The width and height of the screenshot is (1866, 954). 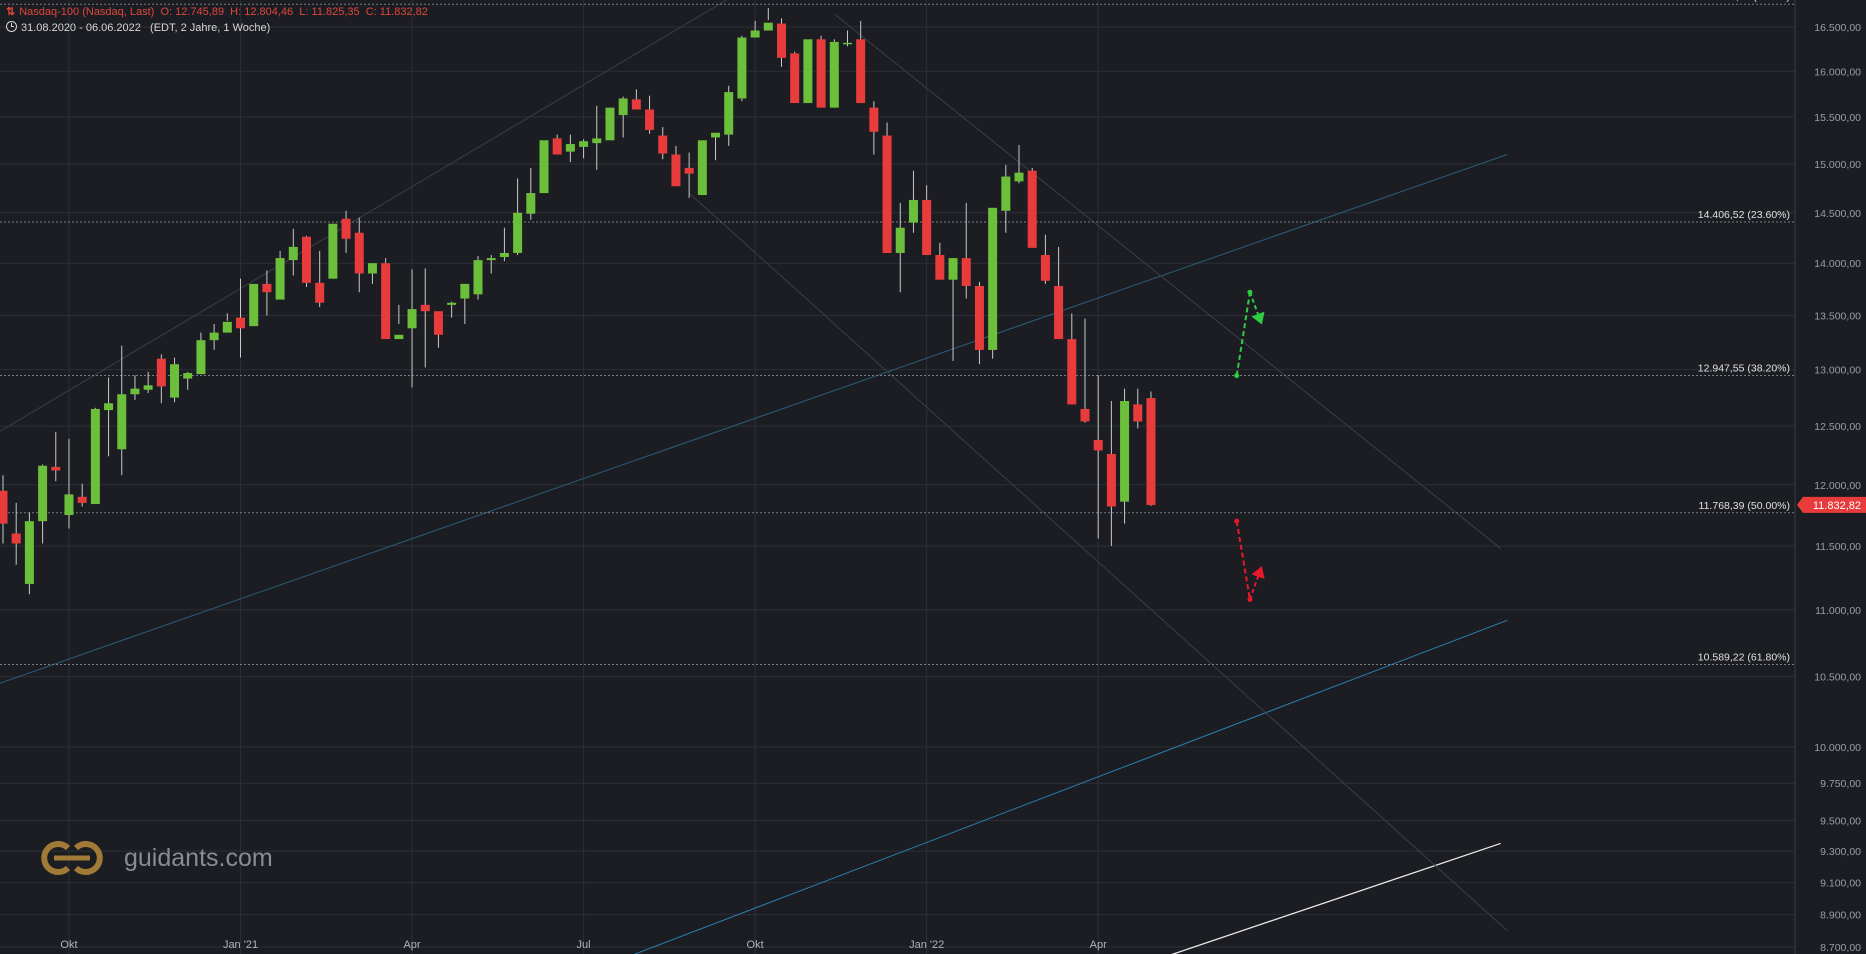 I want to click on projection-up-start, so click(x=1237, y=376).